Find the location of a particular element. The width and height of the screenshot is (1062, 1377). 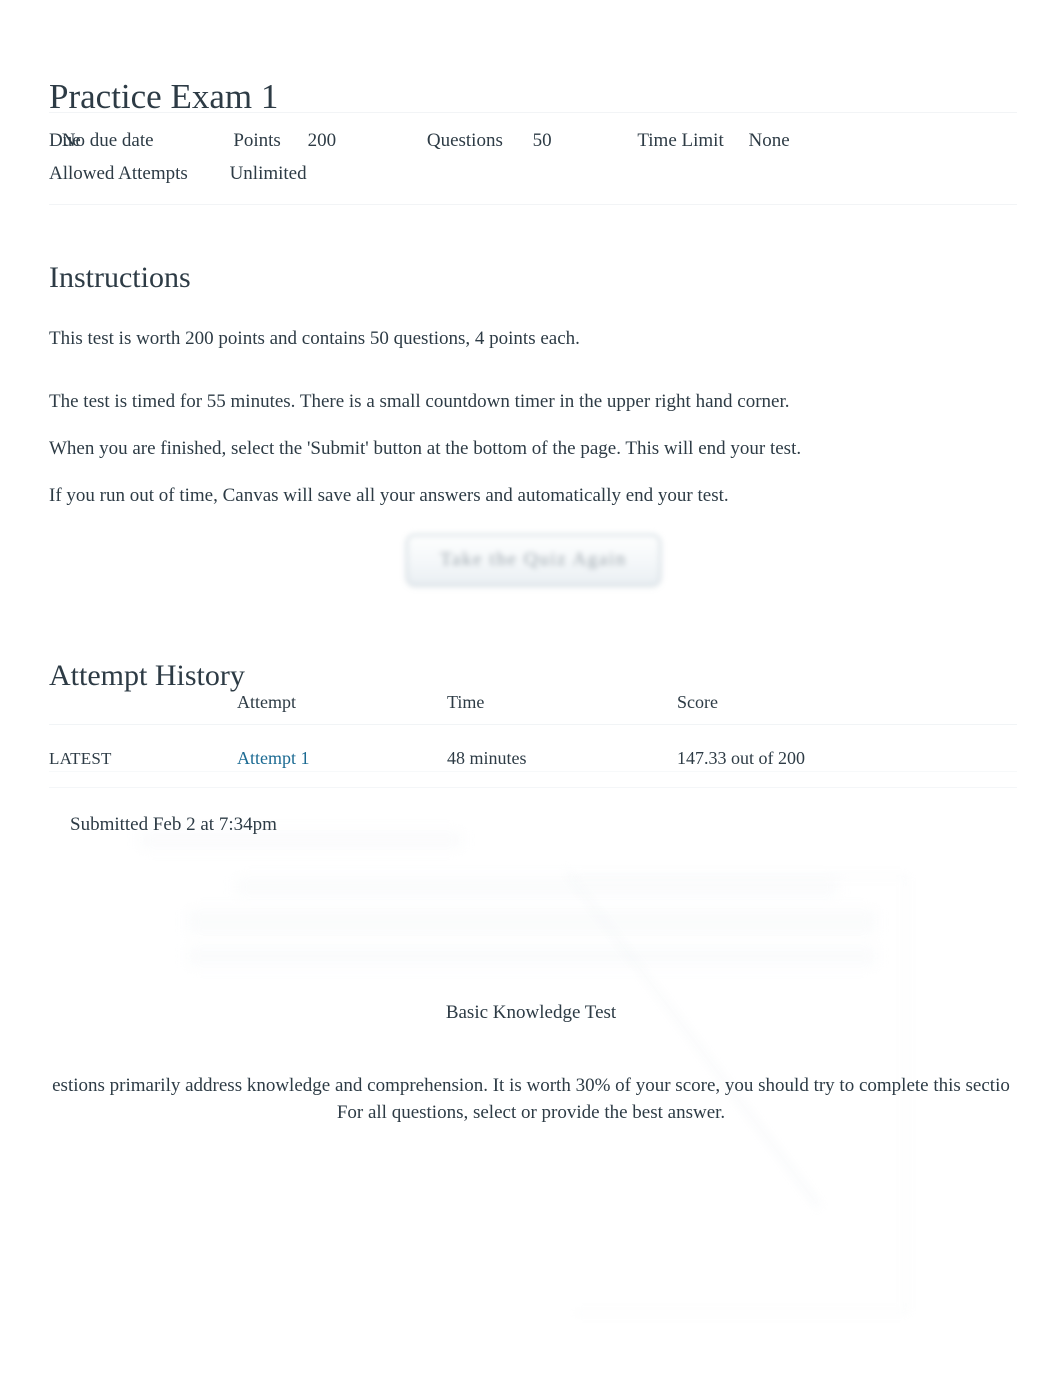

cell-attempt: Attempt 1 is located at coordinates (342, 749).